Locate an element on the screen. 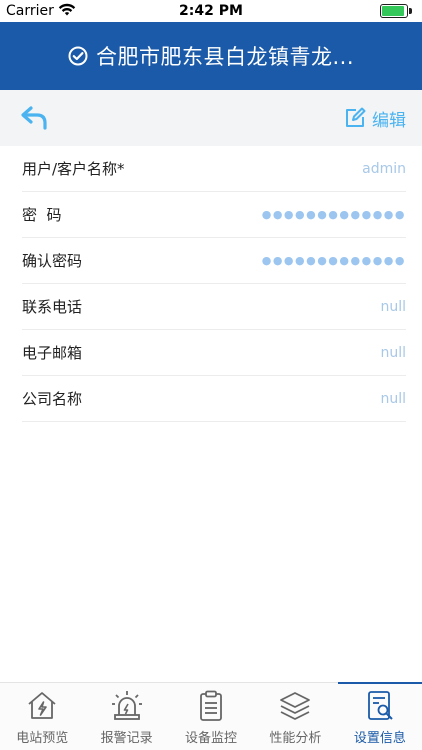 This screenshot has width=422, height=750. alarm-siren-icon is located at coordinates (126, 705).